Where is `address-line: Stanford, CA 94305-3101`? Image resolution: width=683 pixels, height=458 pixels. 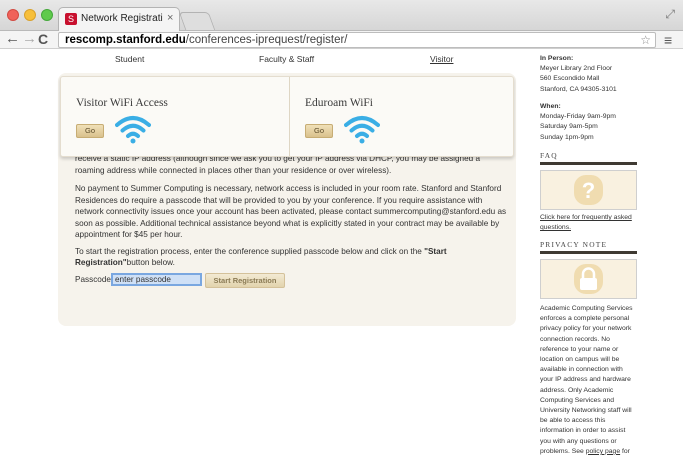 address-line: Stanford, CA 94305-3101 is located at coordinates (578, 89).